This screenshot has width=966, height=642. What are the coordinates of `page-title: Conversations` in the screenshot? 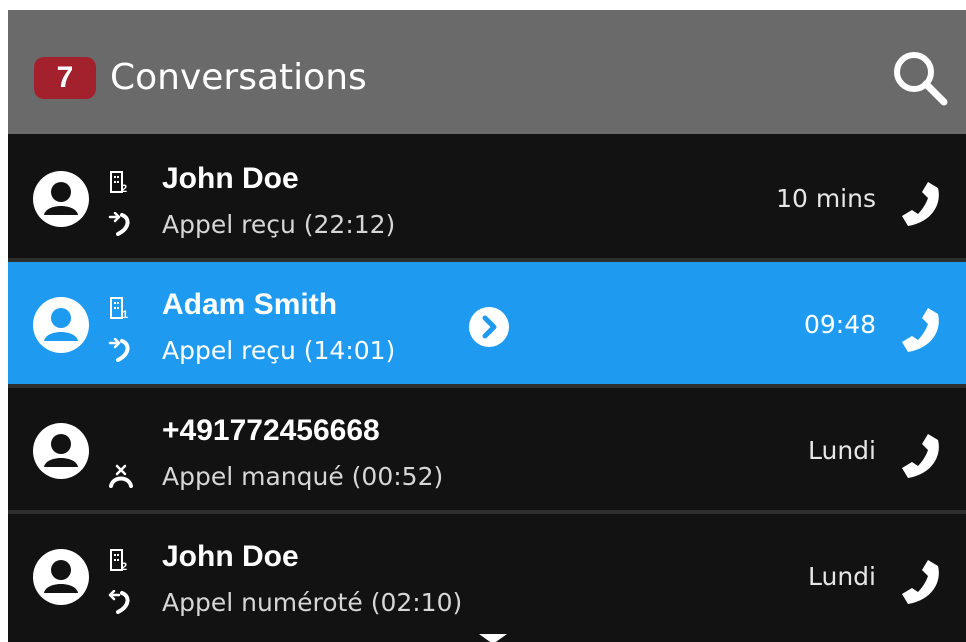 It's located at (238, 77).